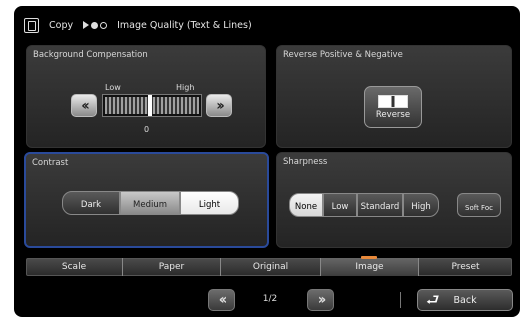 This screenshot has height=322, width=530. What do you see at coordinates (90, 55) in the screenshot?
I see `background-compensation-title: Background Compensation` at bounding box center [90, 55].